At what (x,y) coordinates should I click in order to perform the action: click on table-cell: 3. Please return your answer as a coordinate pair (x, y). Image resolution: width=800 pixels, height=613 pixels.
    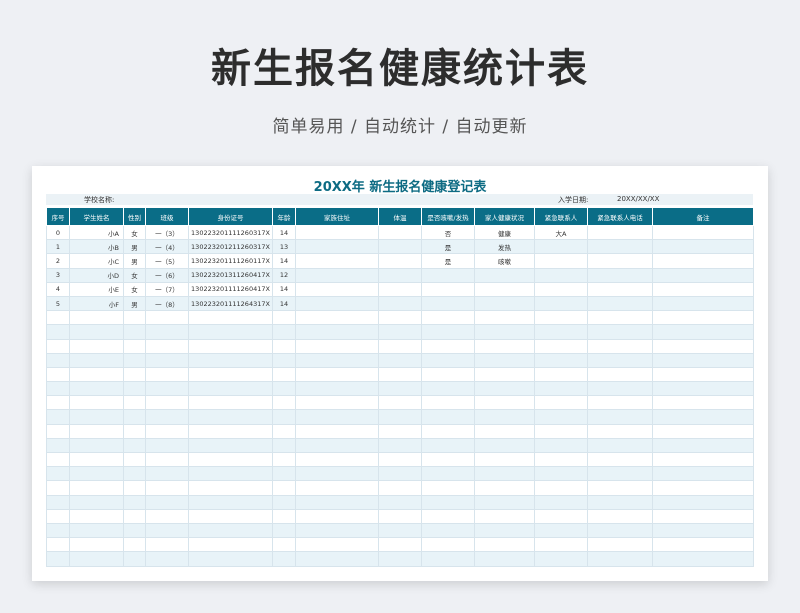
    Looking at the image, I should click on (58, 275).